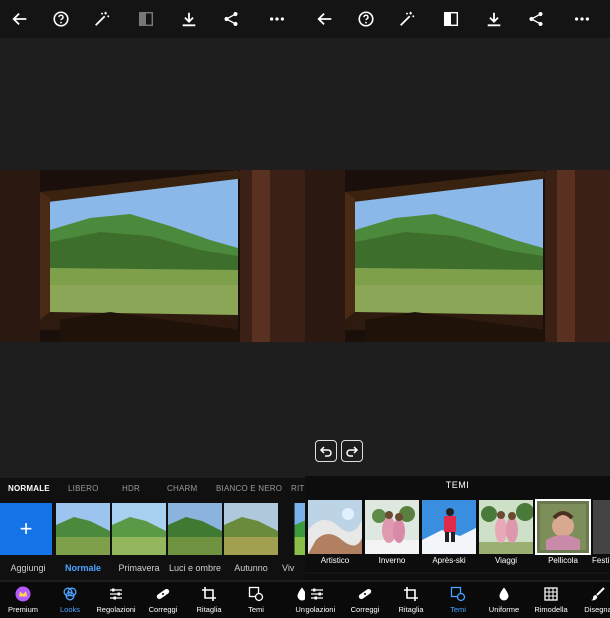 The image size is (610, 618). Describe the element at coordinates (449, 560) in the screenshot. I see `theme-label-apres-ski: Après-ski` at that location.